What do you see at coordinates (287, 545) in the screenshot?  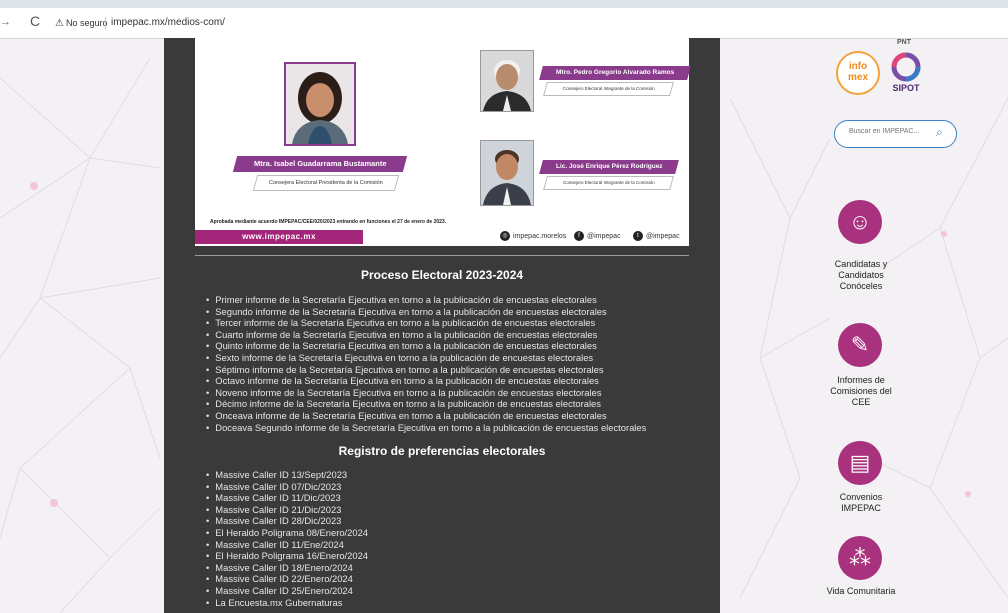 I see `list-item: Massive Caller ID 11/Ene/2024` at bounding box center [287, 545].